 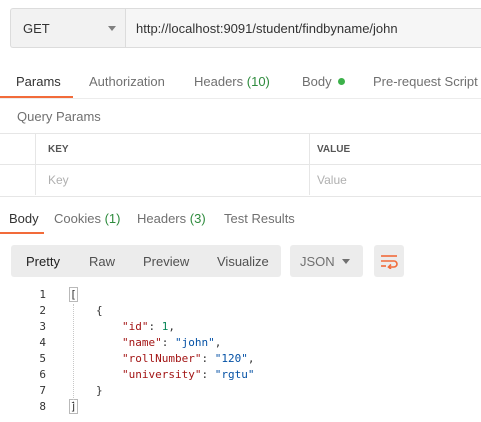 What do you see at coordinates (58, 180) in the screenshot?
I see `key-input: Key` at bounding box center [58, 180].